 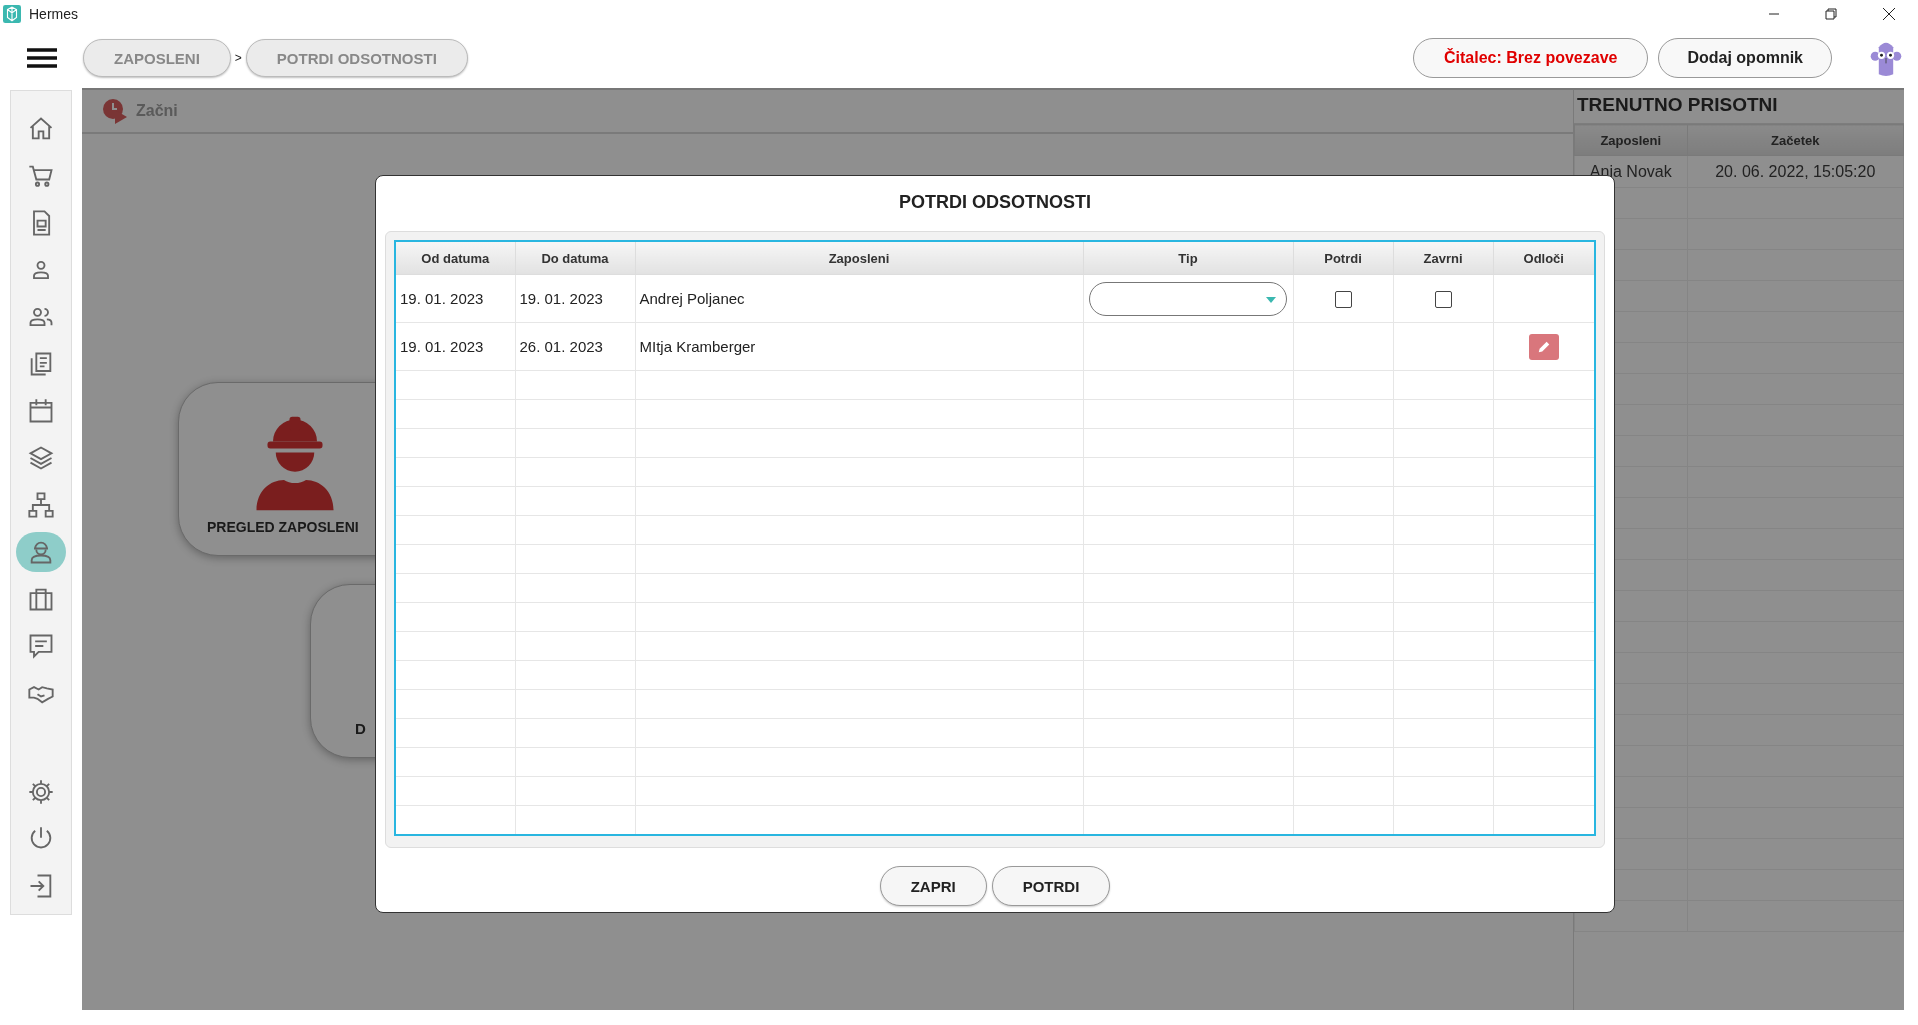 I want to click on restore-icon, so click(x=1831, y=14).